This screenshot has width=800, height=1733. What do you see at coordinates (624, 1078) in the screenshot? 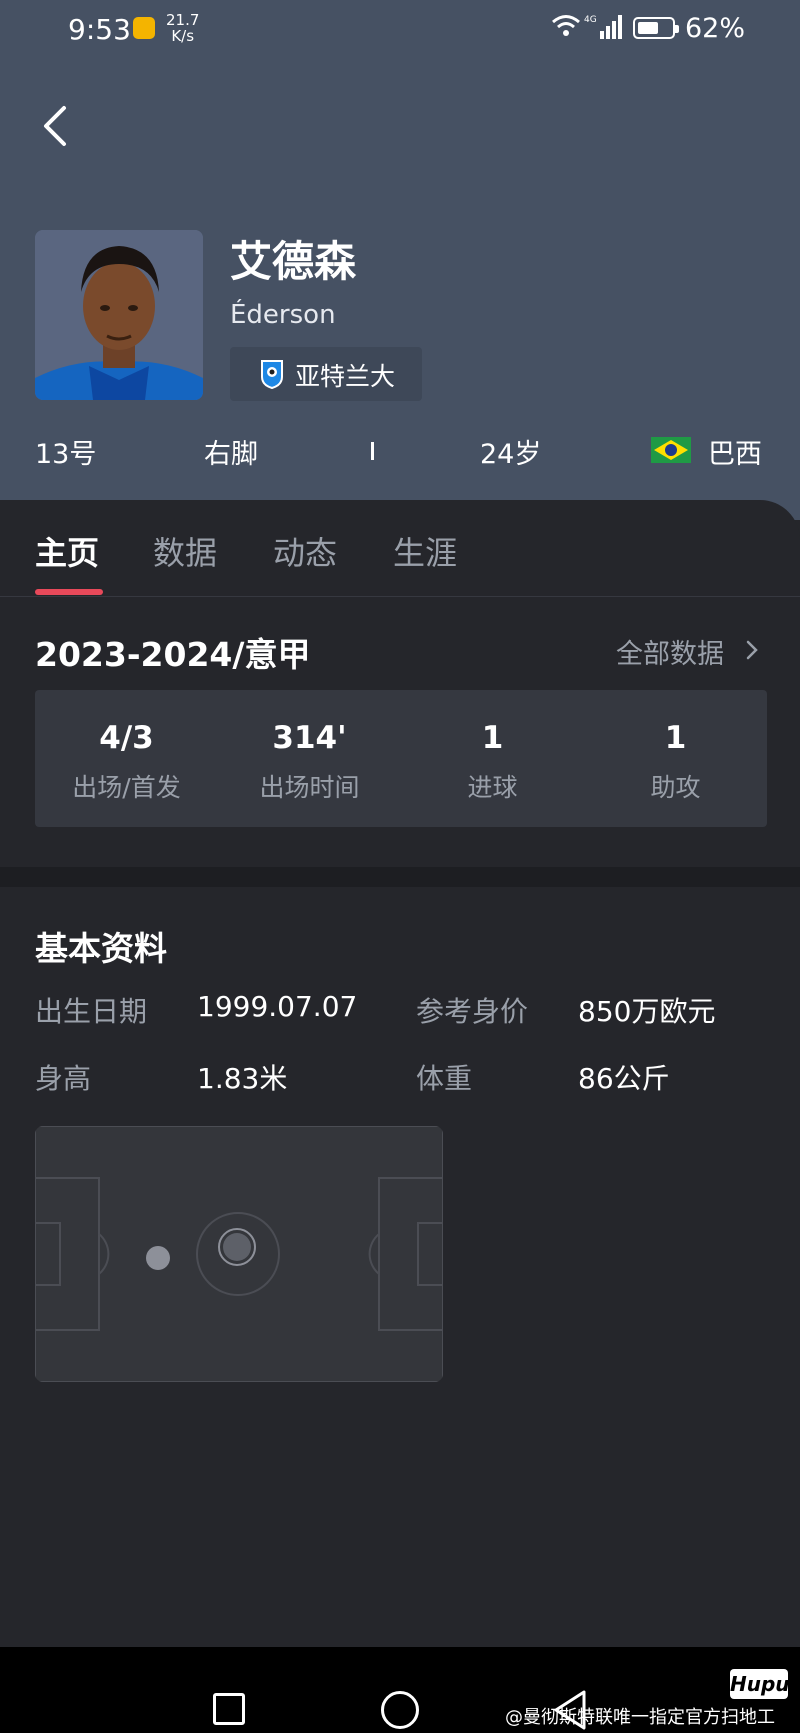
I see `weight-value: 86公斤` at bounding box center [624, 1078].